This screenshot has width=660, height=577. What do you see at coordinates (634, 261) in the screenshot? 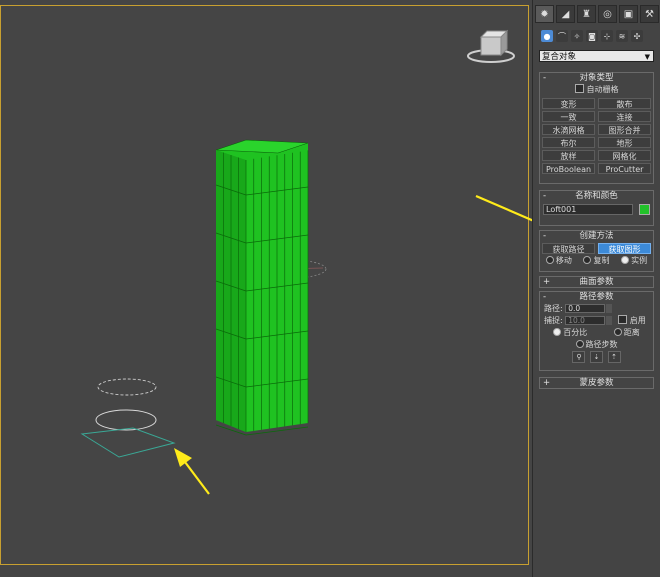
I see `instance-option: 实例` at bounding box center [634, 261].